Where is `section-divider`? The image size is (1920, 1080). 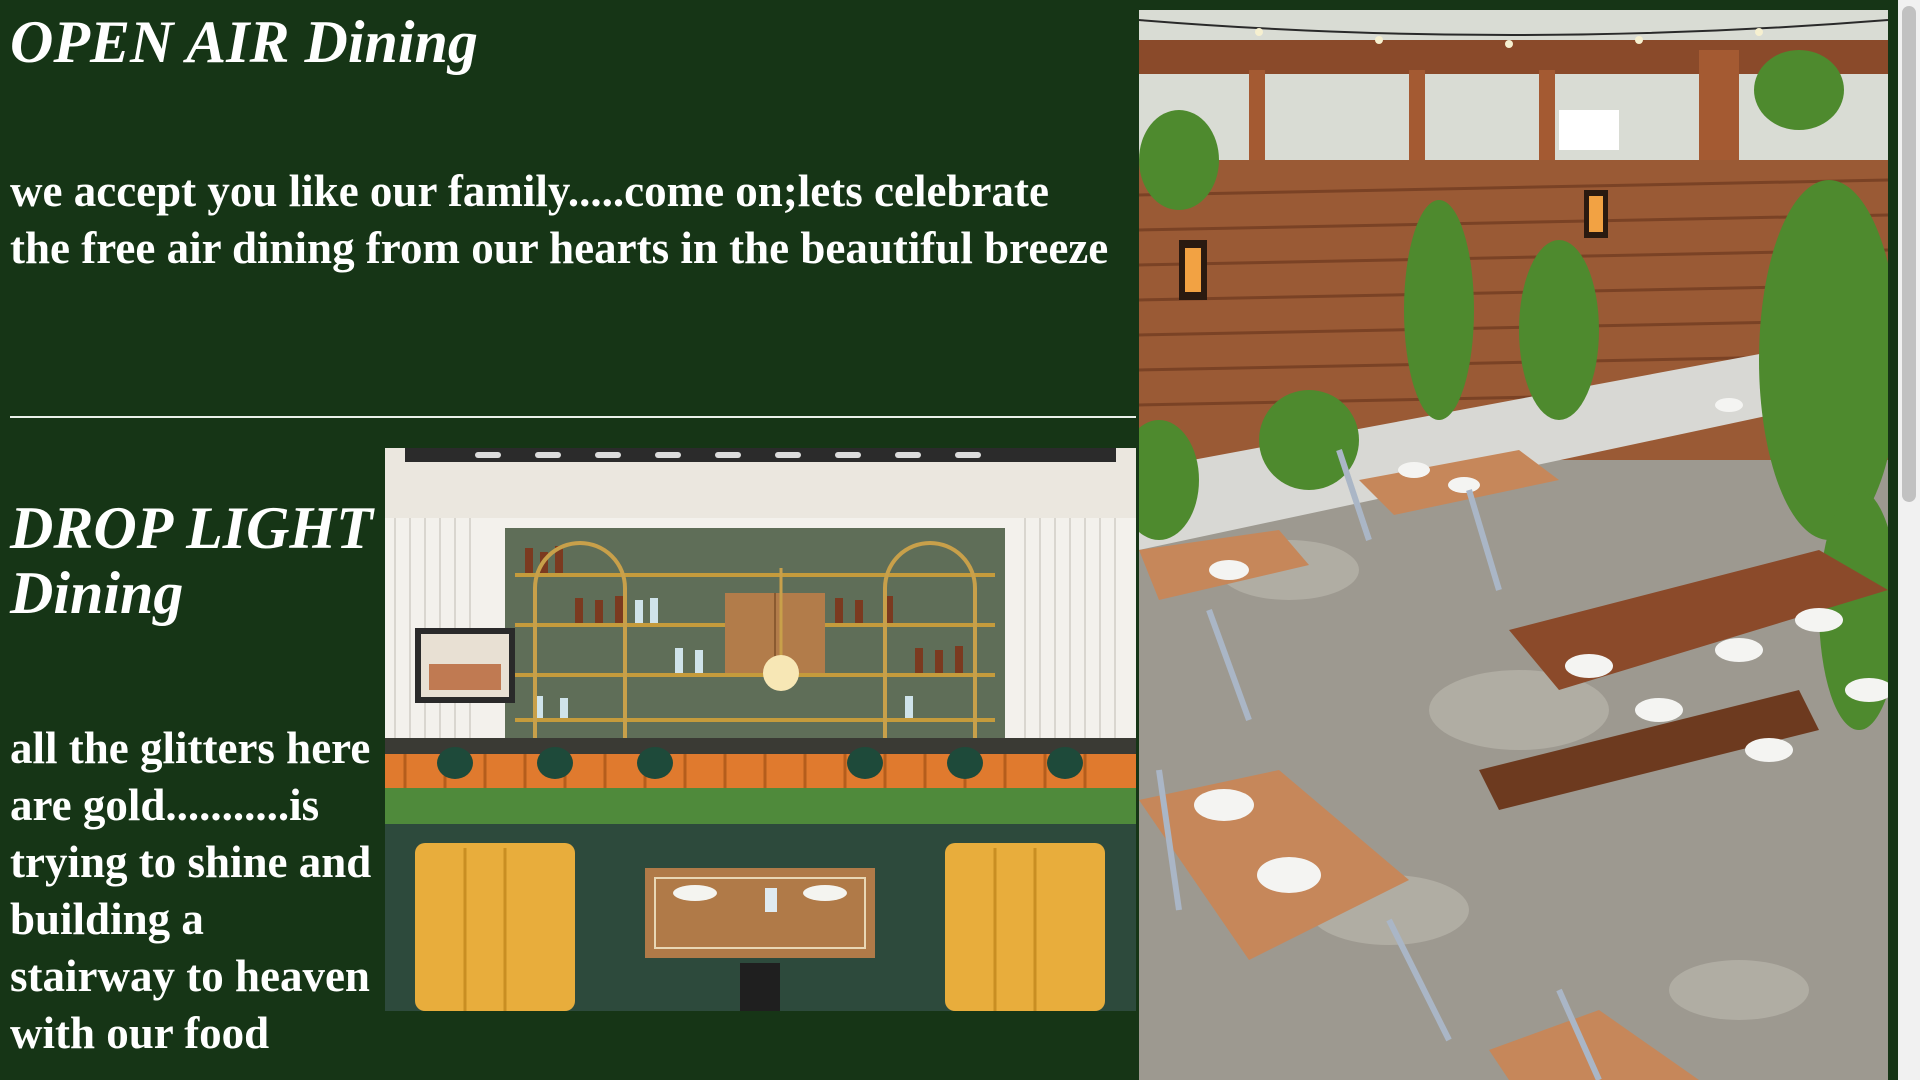 section-divider is located at coordinates (573, 417).